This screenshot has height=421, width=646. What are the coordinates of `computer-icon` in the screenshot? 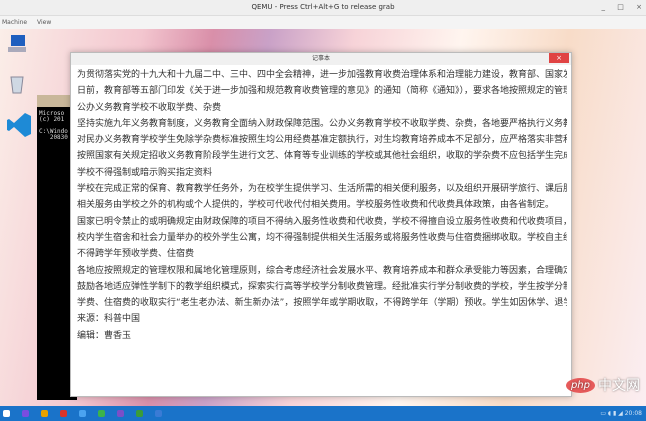 It's located at (17, 44).